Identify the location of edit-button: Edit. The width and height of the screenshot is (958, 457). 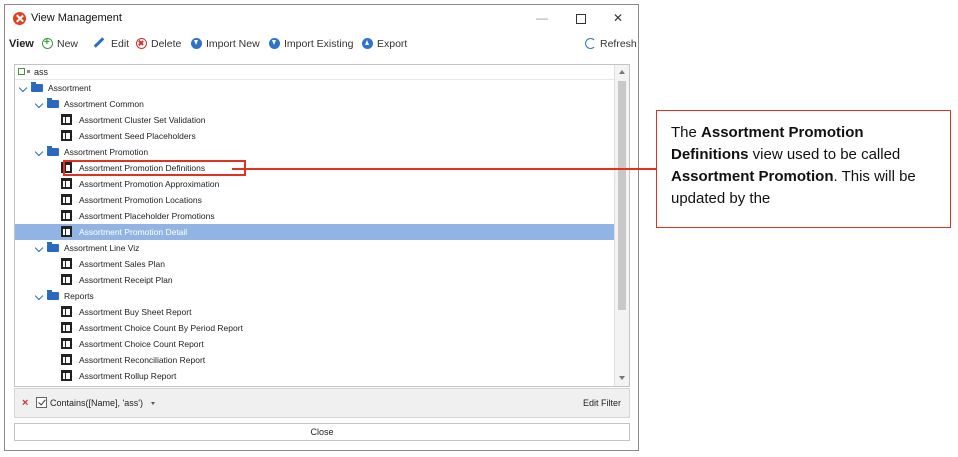
(111, 44).